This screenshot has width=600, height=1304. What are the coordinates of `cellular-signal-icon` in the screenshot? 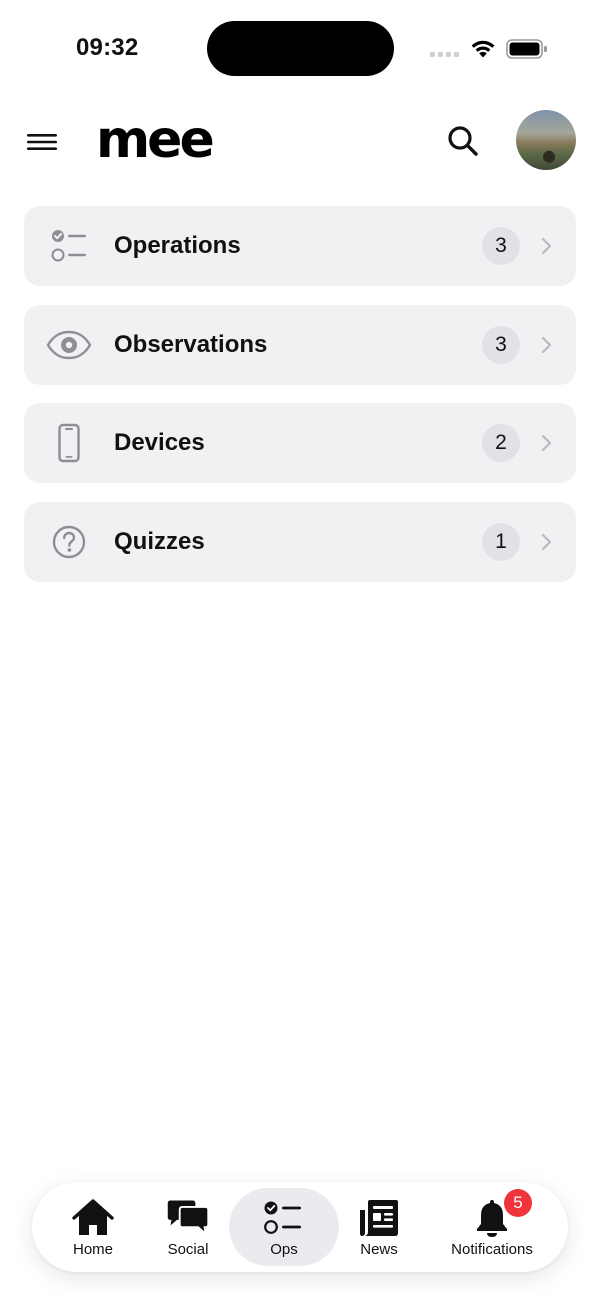 It's located at (445, 55).